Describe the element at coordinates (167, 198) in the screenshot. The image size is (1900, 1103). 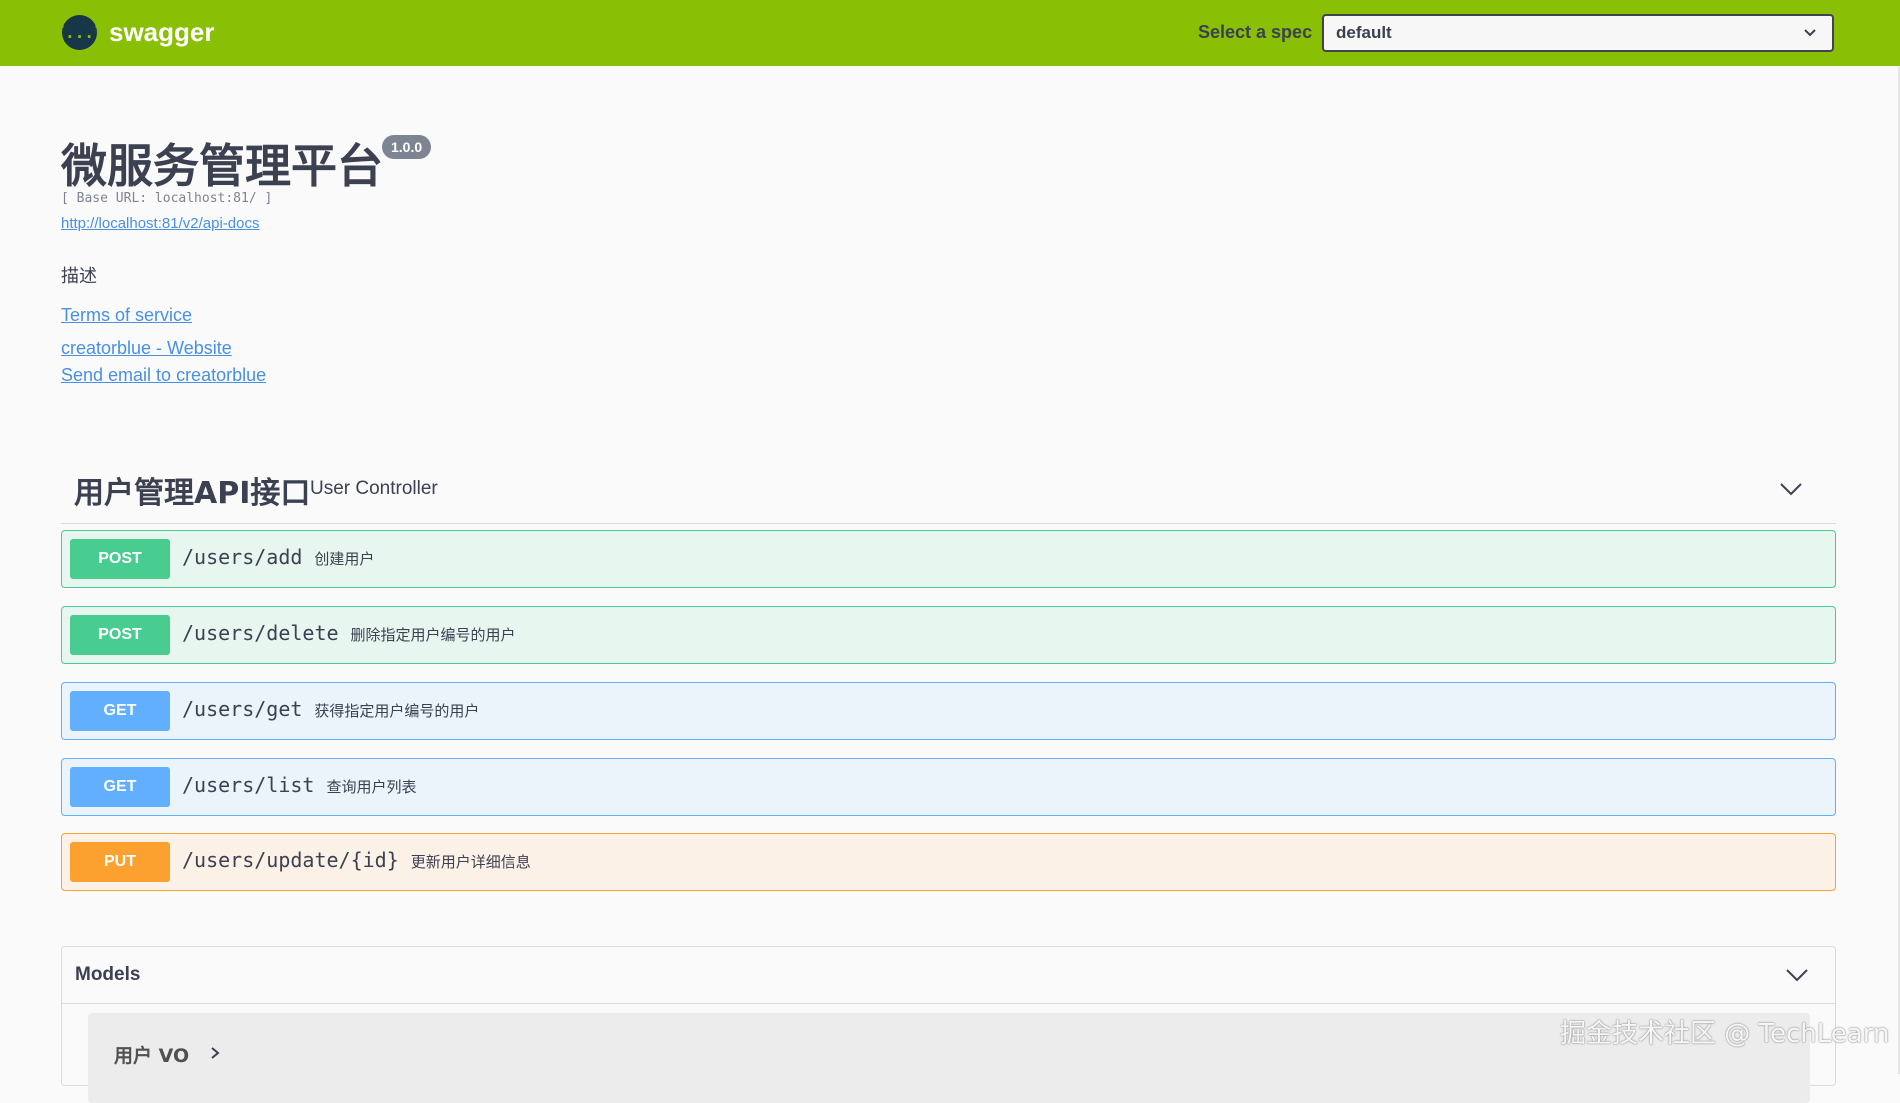
I see `base-url: [ Base URL: localhost:81/ ]` at that location.